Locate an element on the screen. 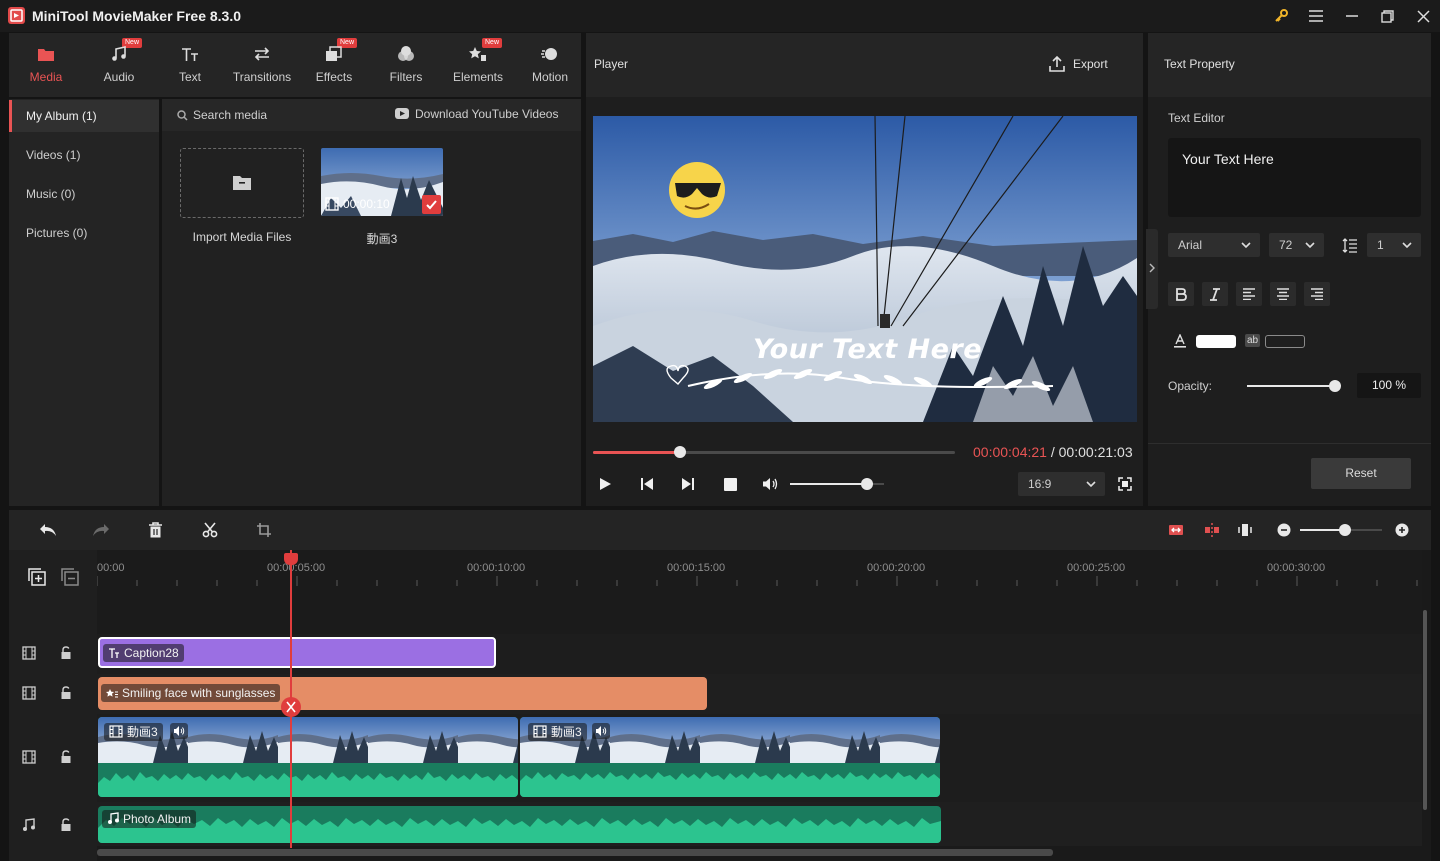  timeline-horizontal-scrollbar is located at coordinates (575, 852).